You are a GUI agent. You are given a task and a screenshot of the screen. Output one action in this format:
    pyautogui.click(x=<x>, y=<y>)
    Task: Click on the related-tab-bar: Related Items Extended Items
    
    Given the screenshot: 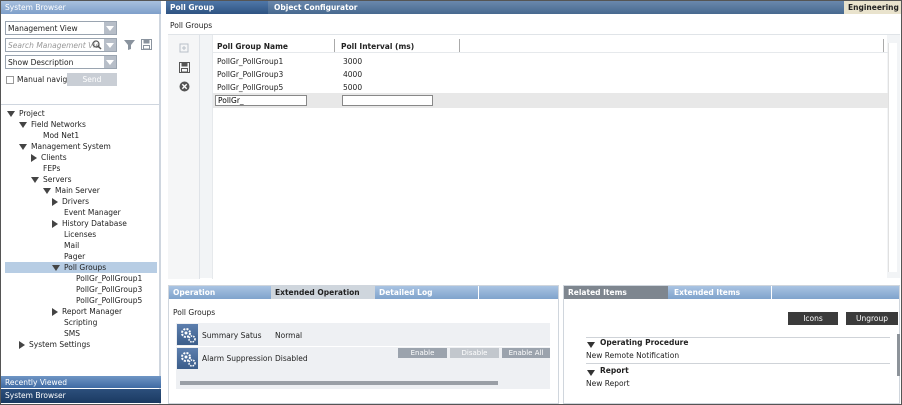 What is the action you would take?
    pyautogui.click(x=731, y=292)
    